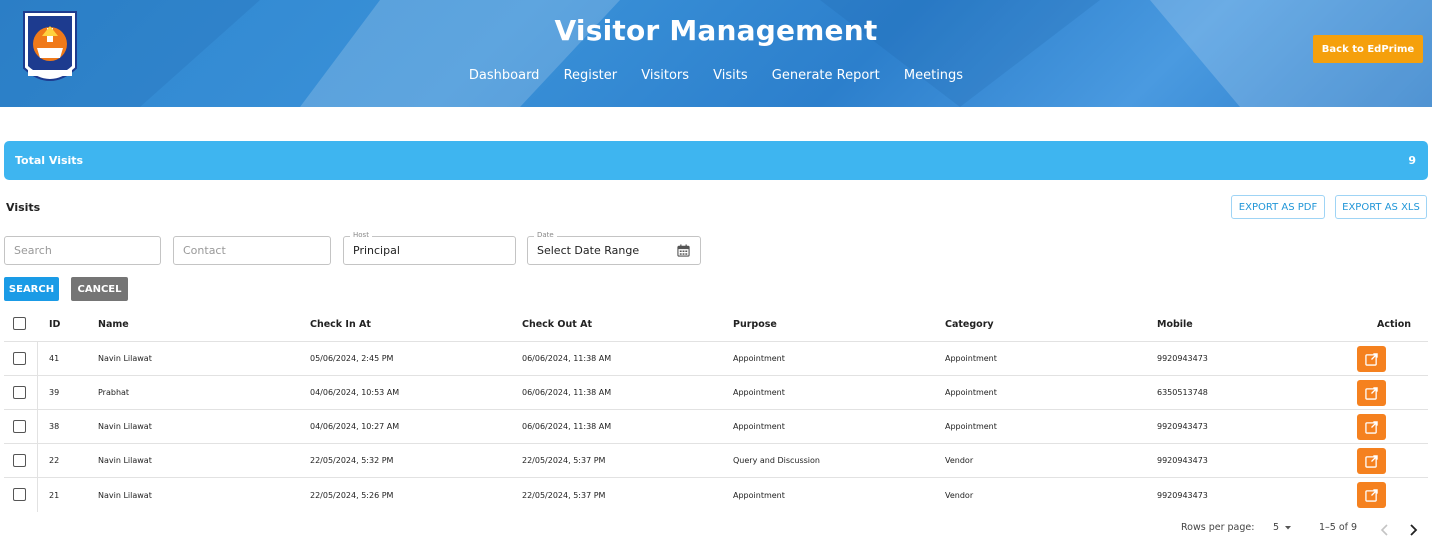 This screenshot has height=553, width=1432. What do you see at coordinates (716, 160) in the screenshot?
I see `total-visits-banner: Total Visits 9` at bounding box center [716, 160].